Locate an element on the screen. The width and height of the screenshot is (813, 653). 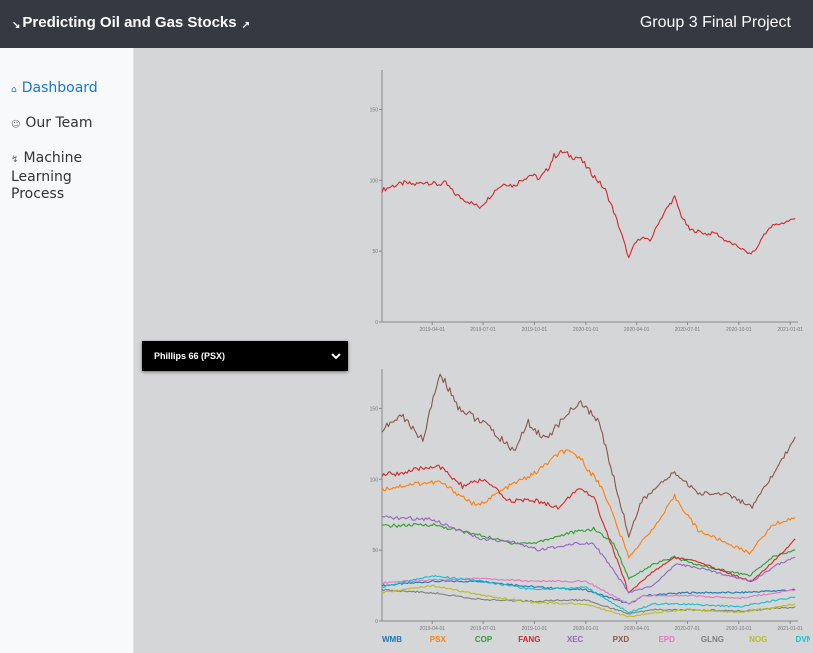
stock-selector-value: Phillips 66 (PSX) is located at coordinates (190, 356).